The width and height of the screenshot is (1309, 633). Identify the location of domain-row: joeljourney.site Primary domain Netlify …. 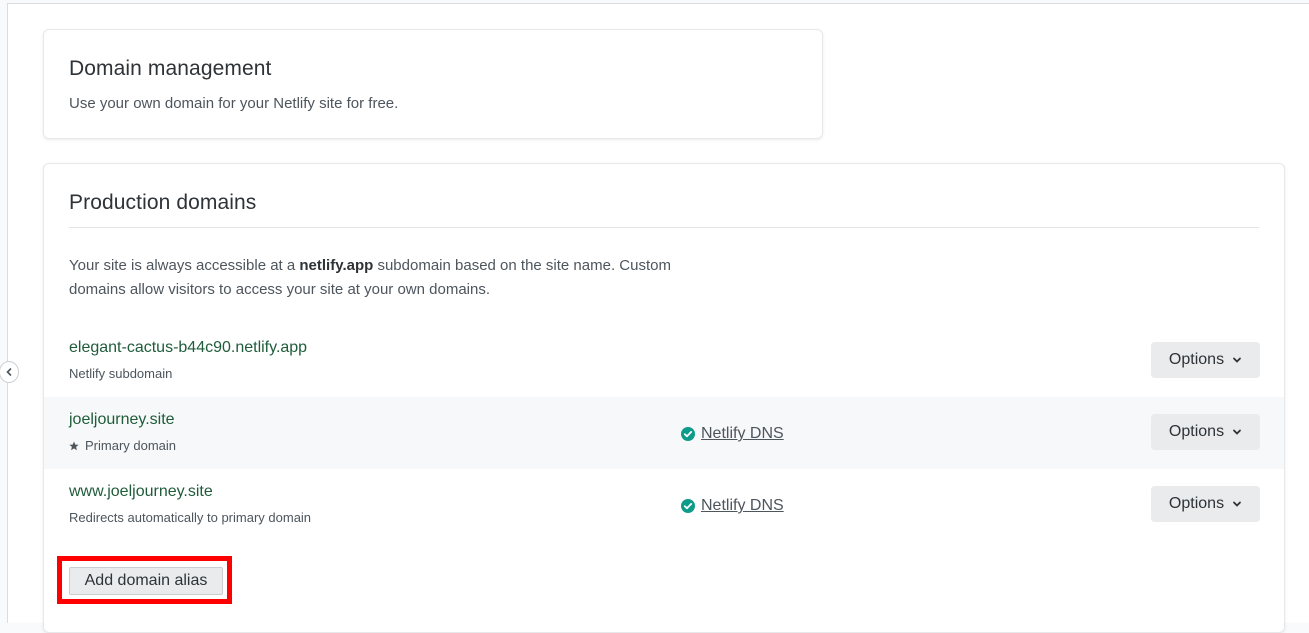
(664, 433).